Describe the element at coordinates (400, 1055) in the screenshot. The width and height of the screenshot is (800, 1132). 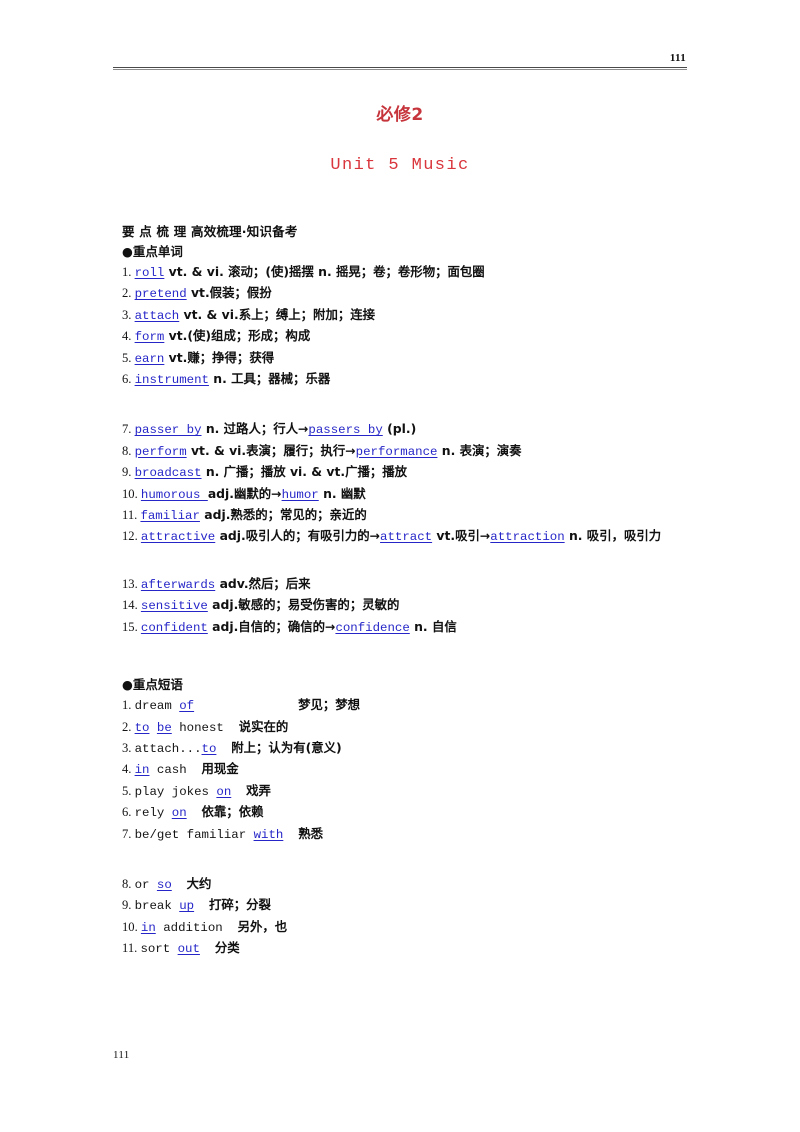
I see `page-footer: 111` at that location.